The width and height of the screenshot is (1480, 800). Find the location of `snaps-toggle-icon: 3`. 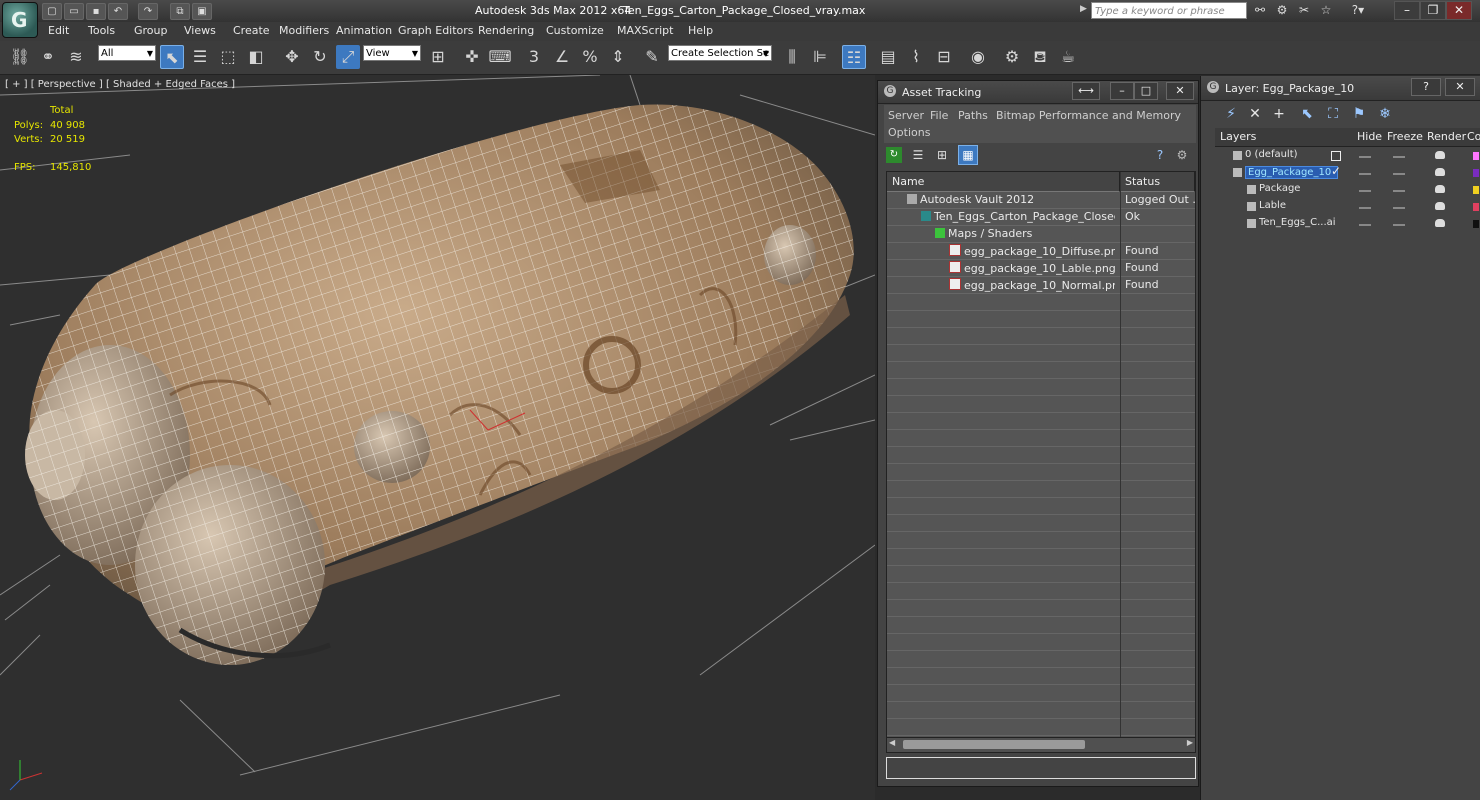

snaps-toggle-icon: 3 is located at coordinates (534, 57).